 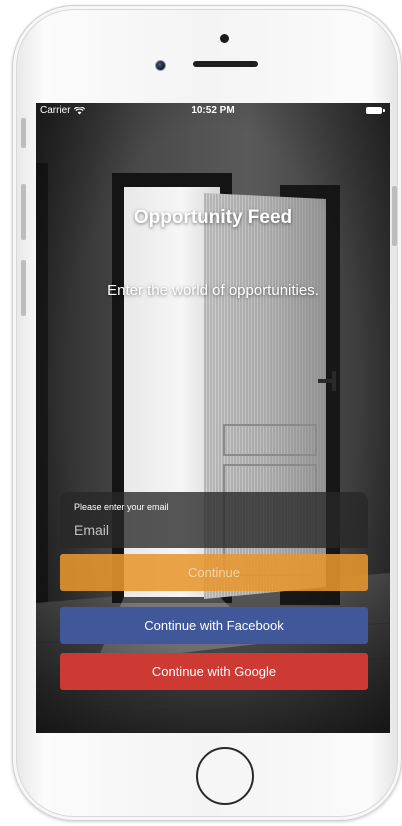 I want to click on continue-button: Continue, so click(x=214, y=572).